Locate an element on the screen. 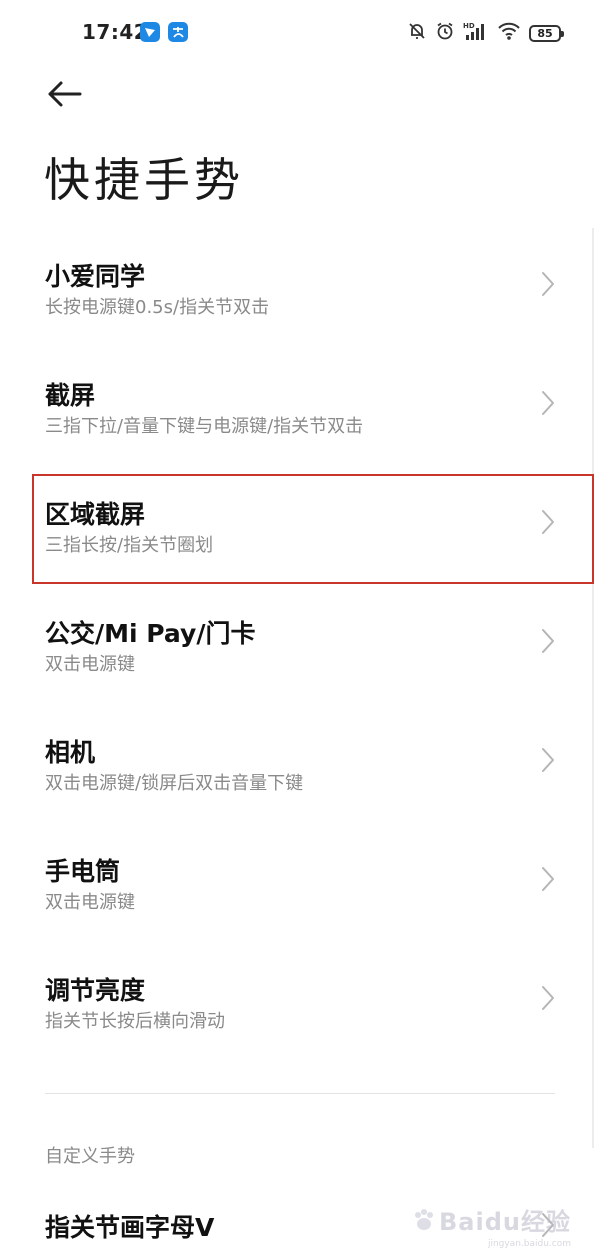 This screenshot has height=1255, width=601. gesture-item-screenshot: 截屏 三指下拉/音量下键与电源键/指关节双击 is located at coordinates (300, 405).